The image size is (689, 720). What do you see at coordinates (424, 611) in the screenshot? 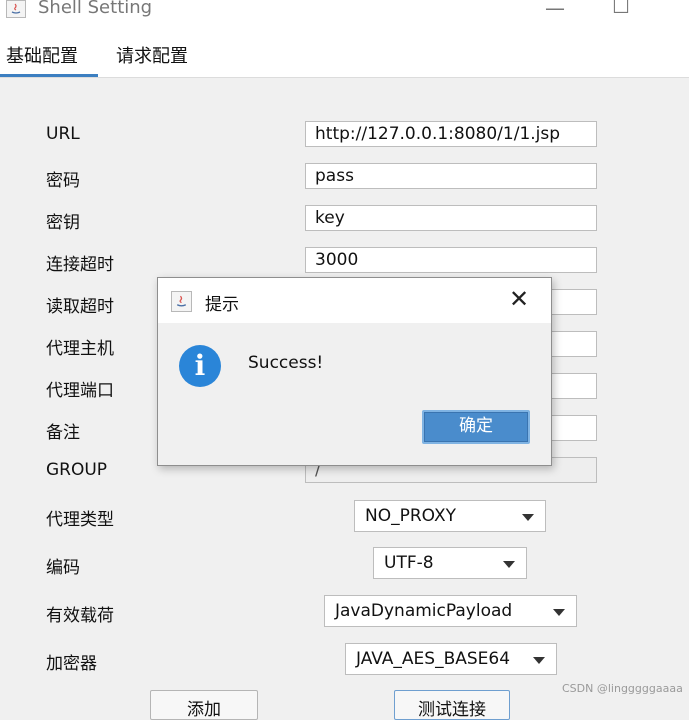
I see `payload-value: JavaDynamicPayload` at bounding box center [424, 611].